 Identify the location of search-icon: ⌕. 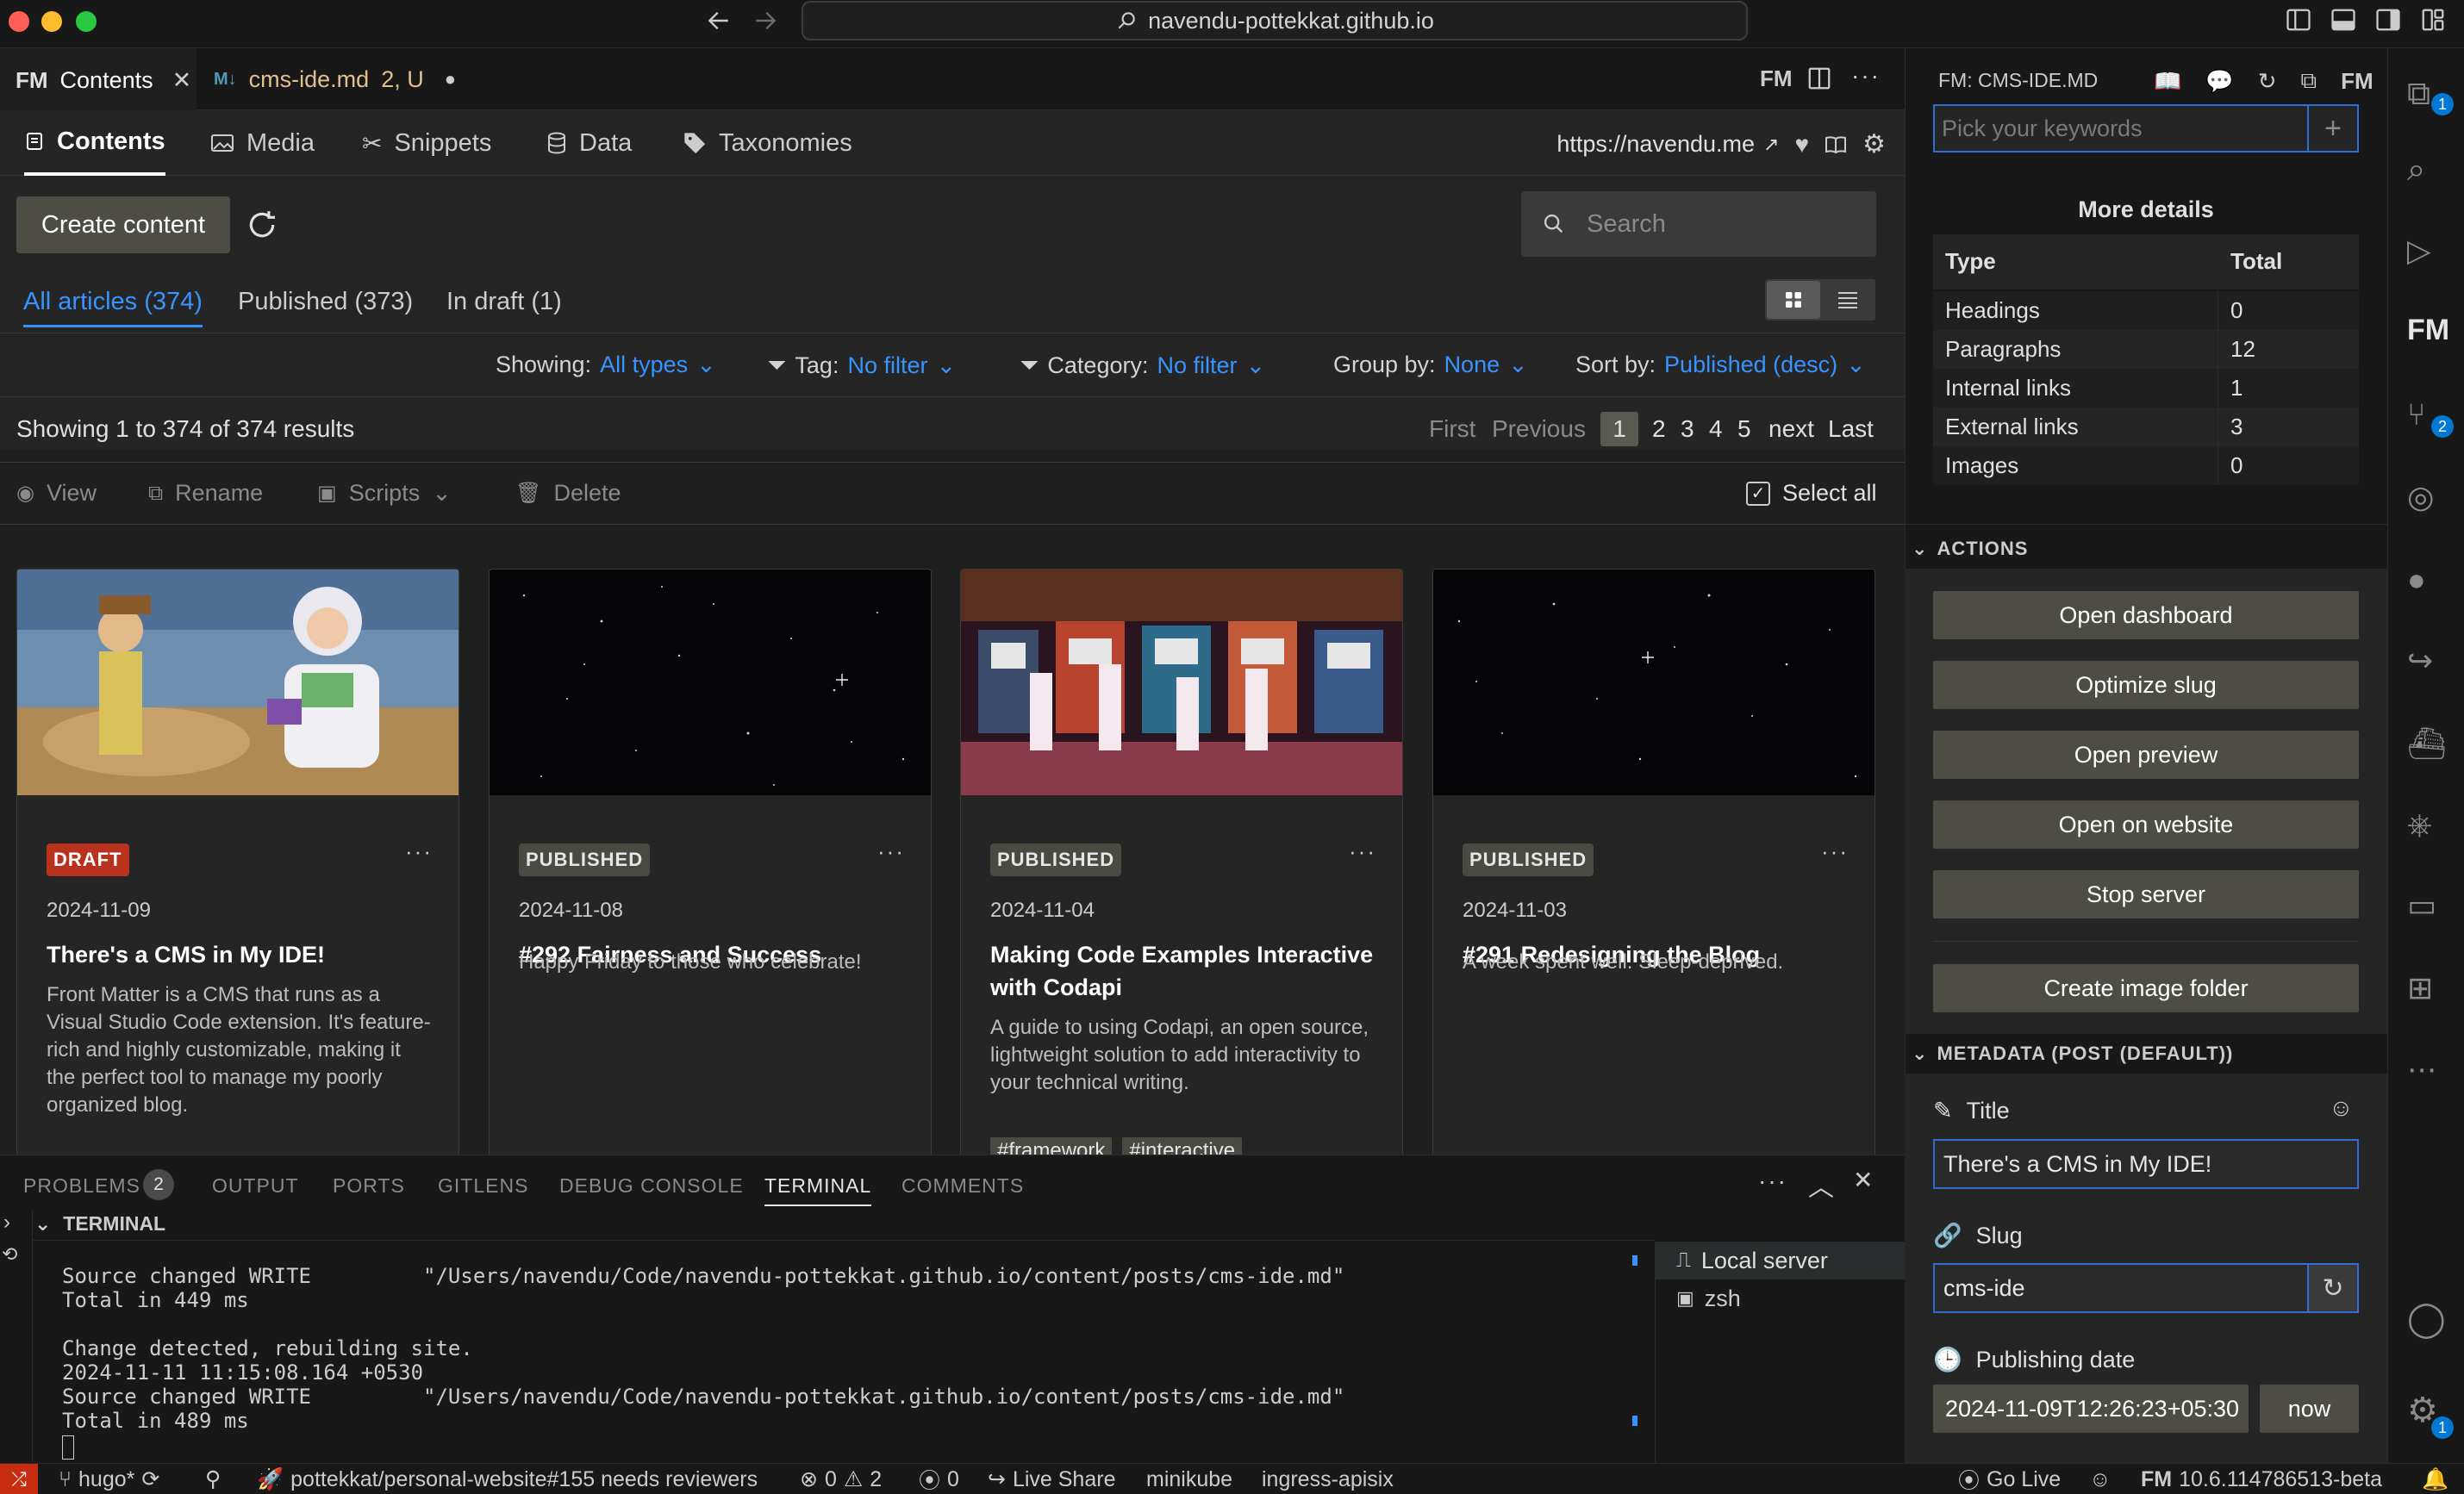
(2427, 171).